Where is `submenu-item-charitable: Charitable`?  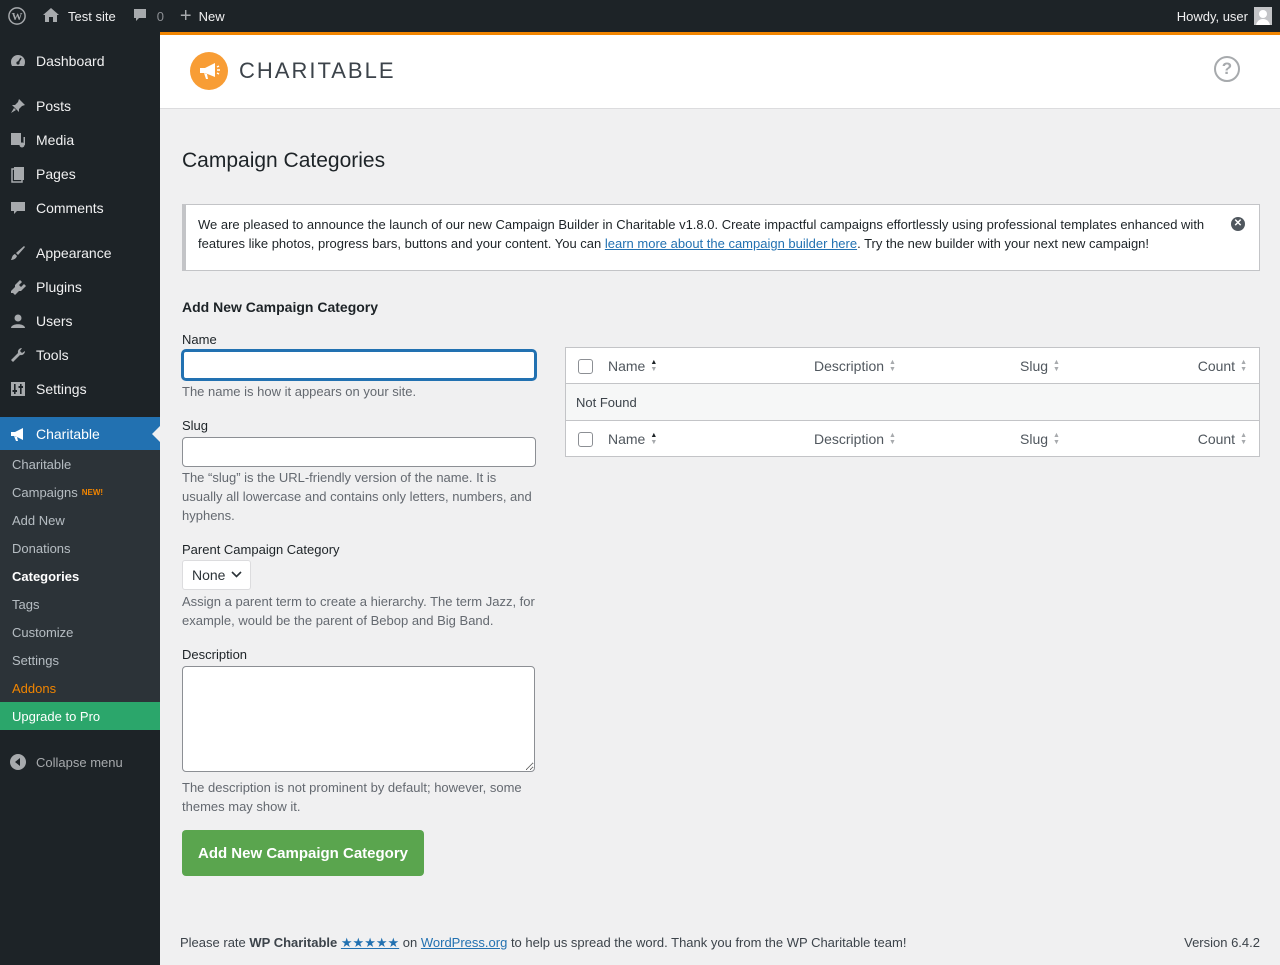 submenu-item-charitable: Charitable is located at coordinates (80, 464).